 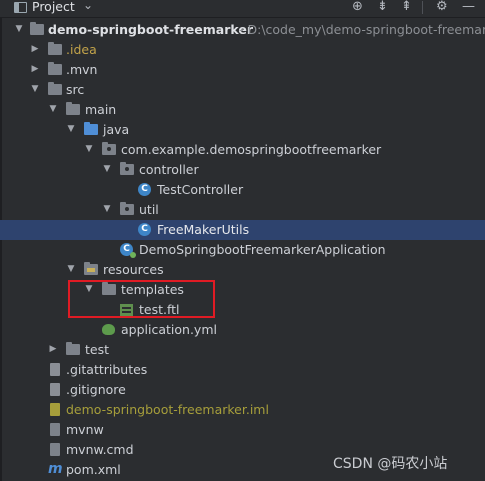 What do you see at coordinates (116, 129) in the screenshot?
I see `tree-item-label: java` at bounding box center [116, 129].